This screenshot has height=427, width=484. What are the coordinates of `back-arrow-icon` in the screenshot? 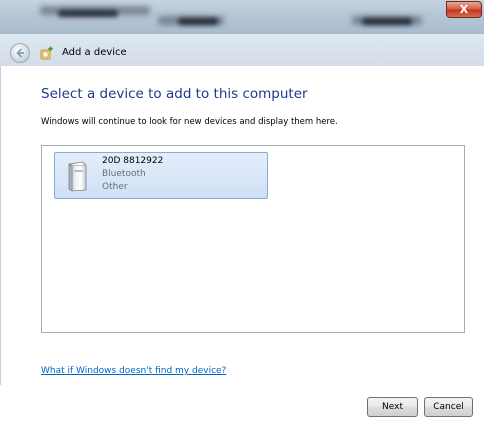 It's located at (20, 53).